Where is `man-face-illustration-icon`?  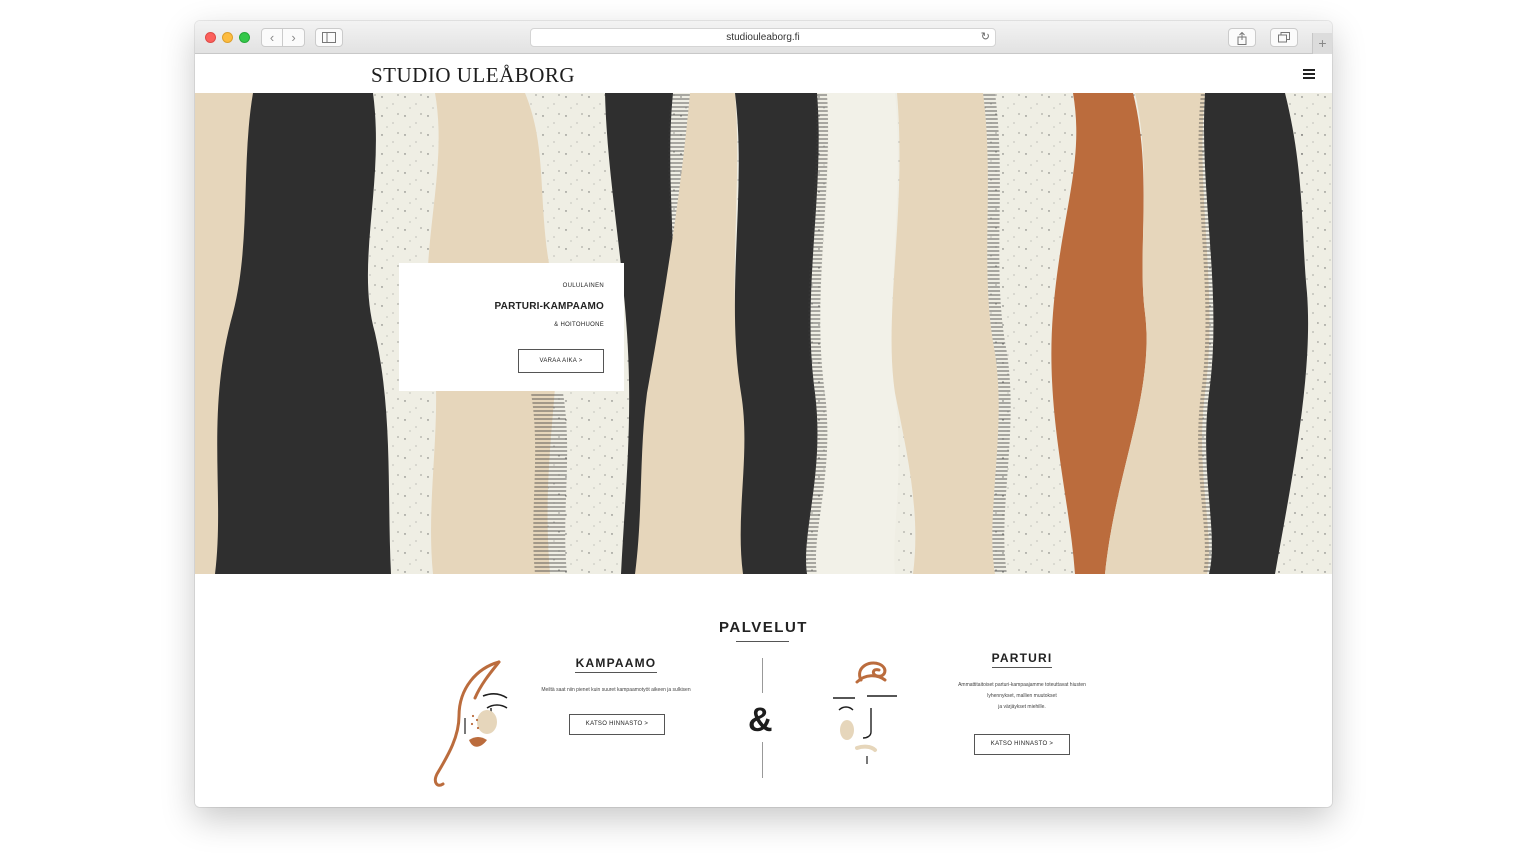
man-face-illustration-icon is located at coordinates (865, 712).